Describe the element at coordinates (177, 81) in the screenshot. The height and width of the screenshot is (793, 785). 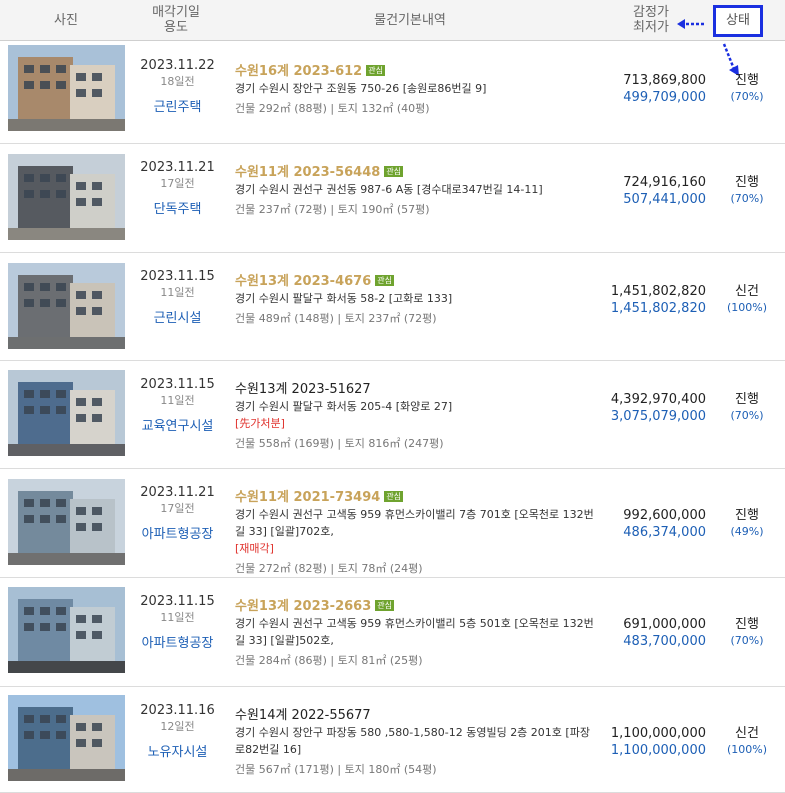
I see `days-ago: 18일전` at that location.